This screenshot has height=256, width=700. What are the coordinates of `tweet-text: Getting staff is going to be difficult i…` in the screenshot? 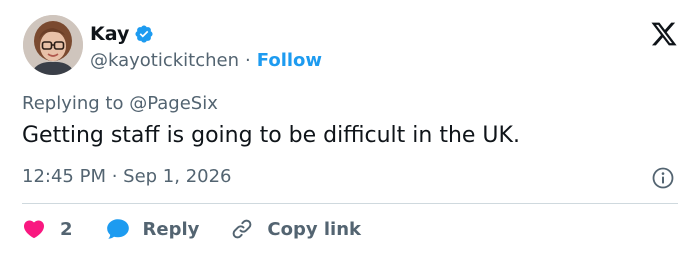 It's located at (271, 135).